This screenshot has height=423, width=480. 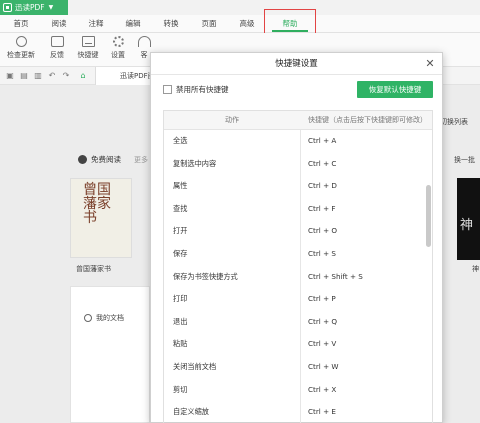 I want to click on shortcut-cell: Ctrl + W, so click(x=323, y=367).